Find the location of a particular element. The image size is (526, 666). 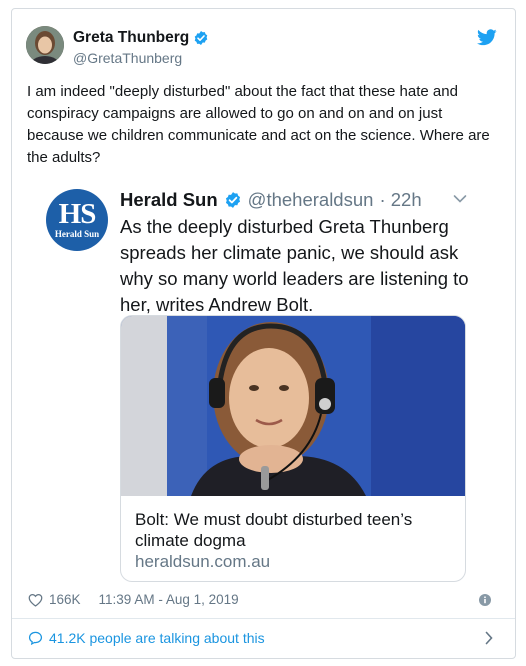

tweet-meta-row: 166K 11:39 AM - Aug 1, 2019 is located at coordinates (133, 599).